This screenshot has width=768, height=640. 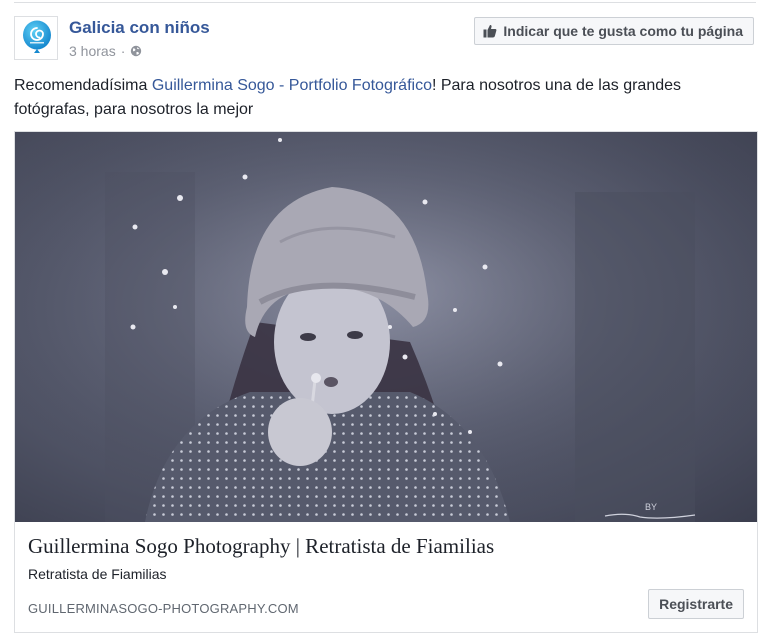 What do you see at coordinates (97, 574) in the screenshot?
I see `link-description: Retratista de Fiamilias` at bounding box center [97, 574].